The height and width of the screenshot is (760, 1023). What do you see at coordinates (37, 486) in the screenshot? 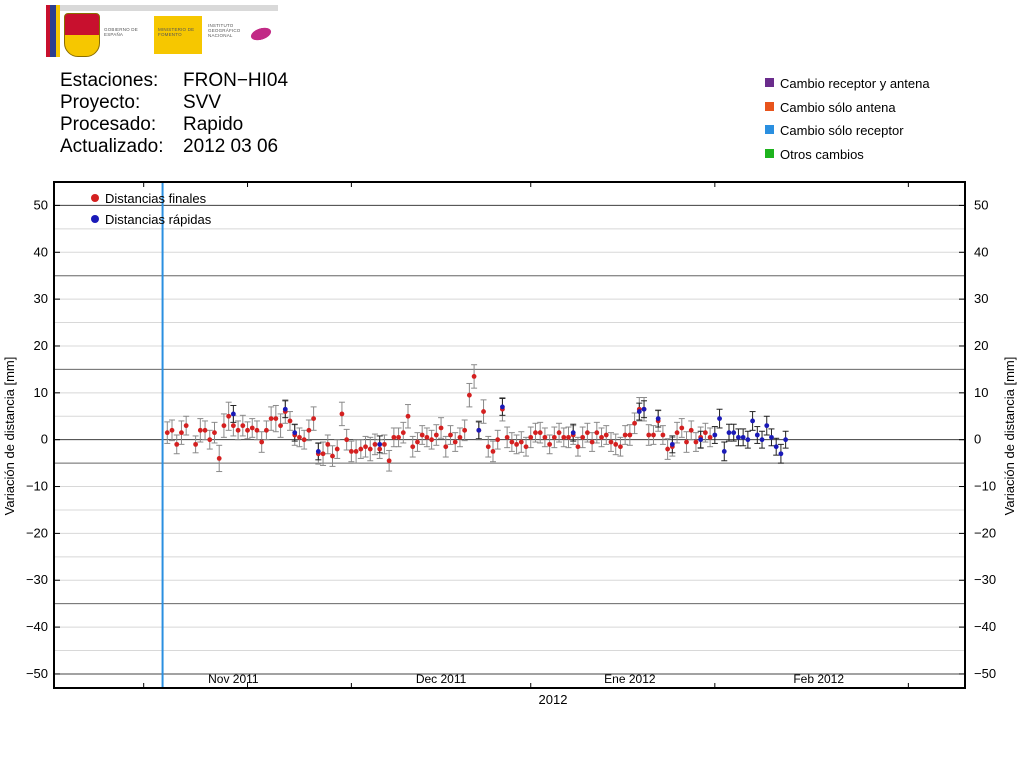
I see `y-tick-label-left: −10` at bounding box center [37, 486].